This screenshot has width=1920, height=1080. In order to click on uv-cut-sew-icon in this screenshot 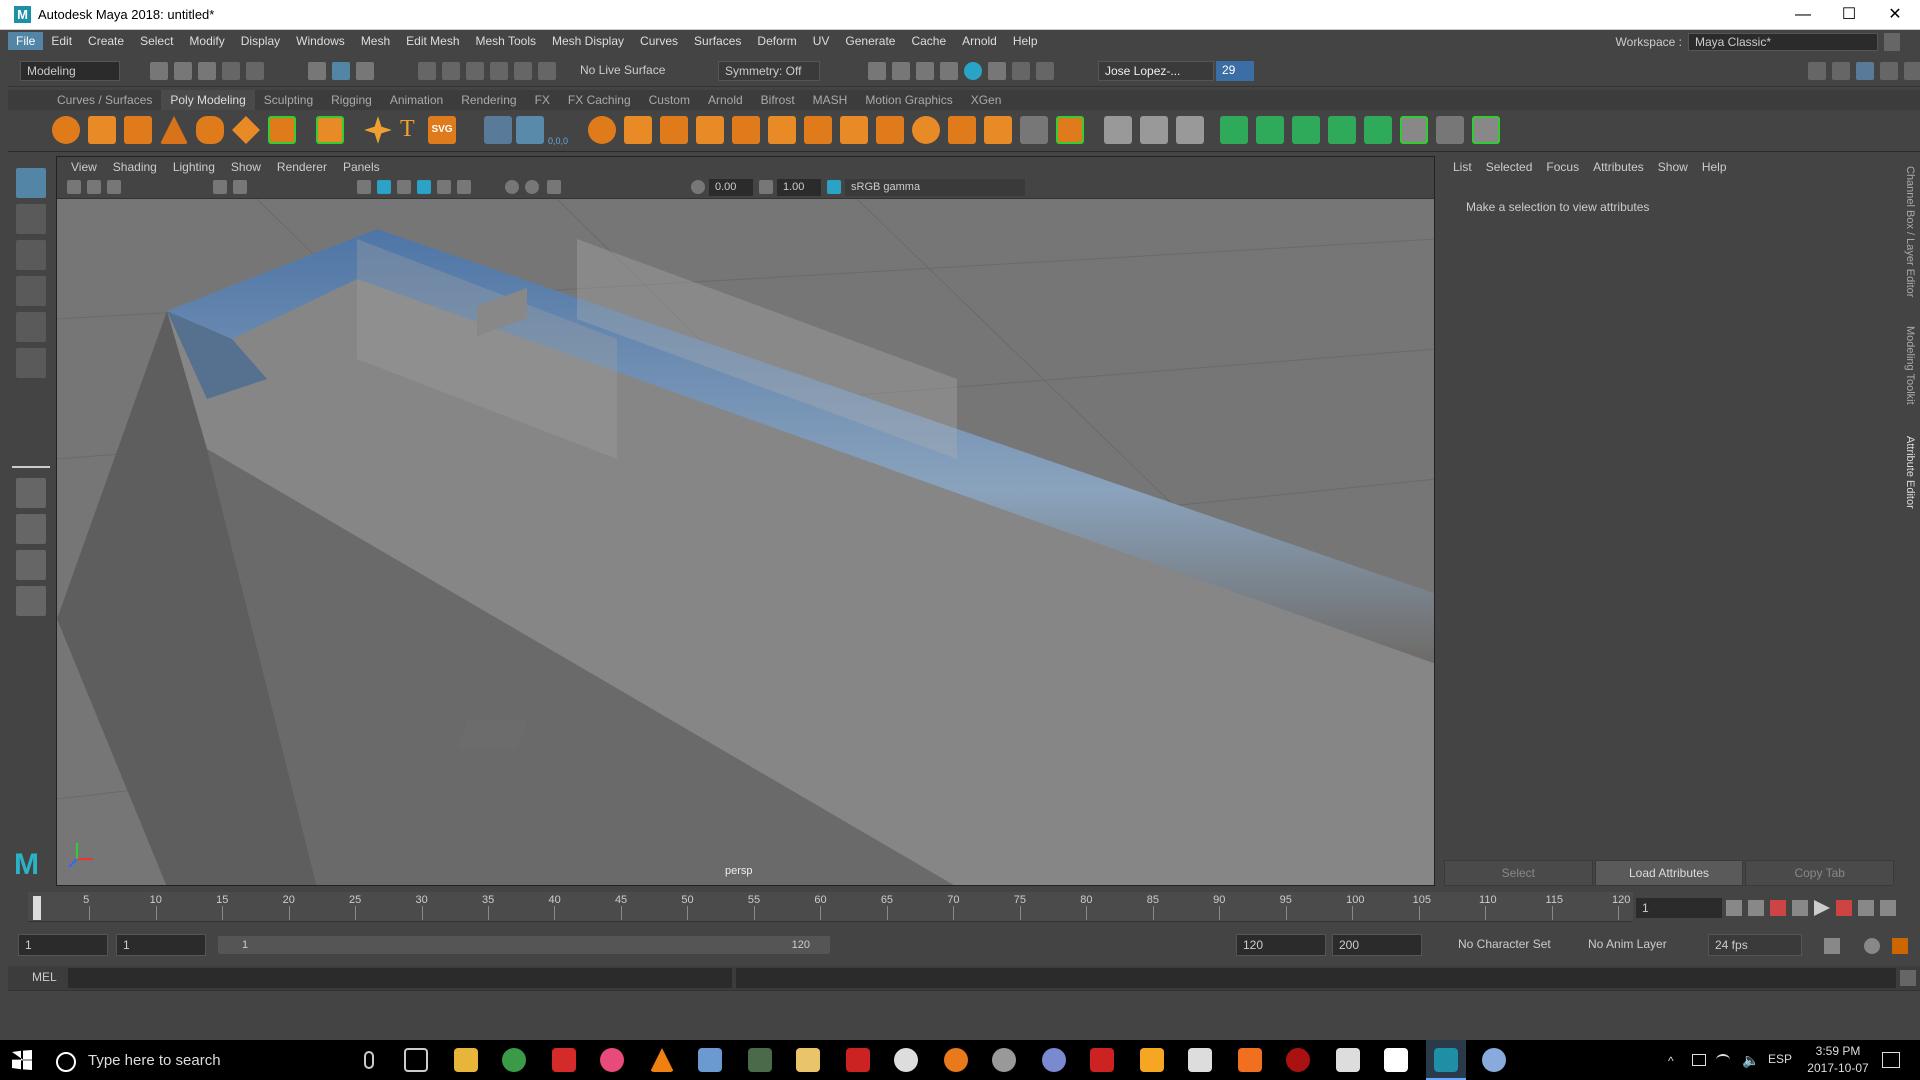, I will do `click(1486, 130)`.